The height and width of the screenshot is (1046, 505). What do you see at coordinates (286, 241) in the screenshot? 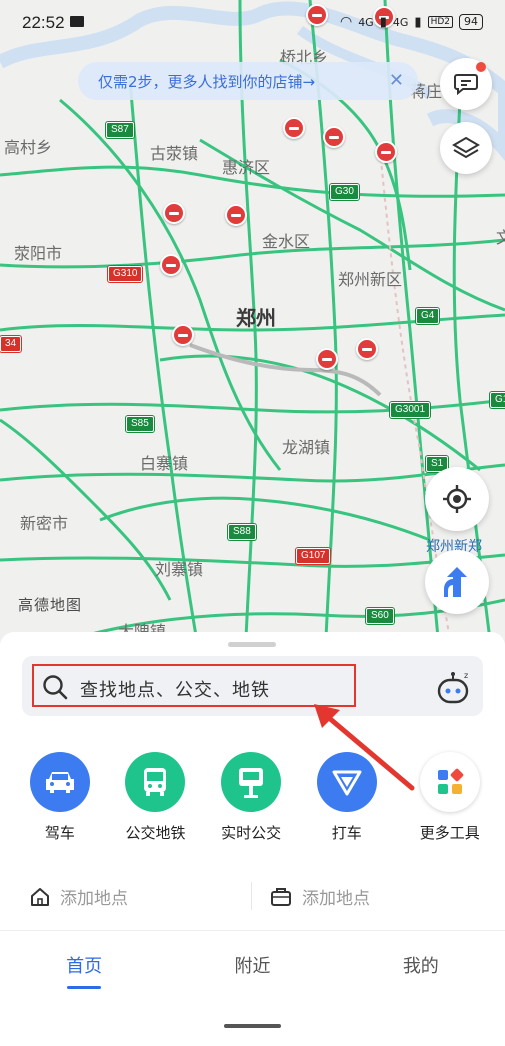
I see `place-jinshui: 金水区` at bounding box center [286, 241].